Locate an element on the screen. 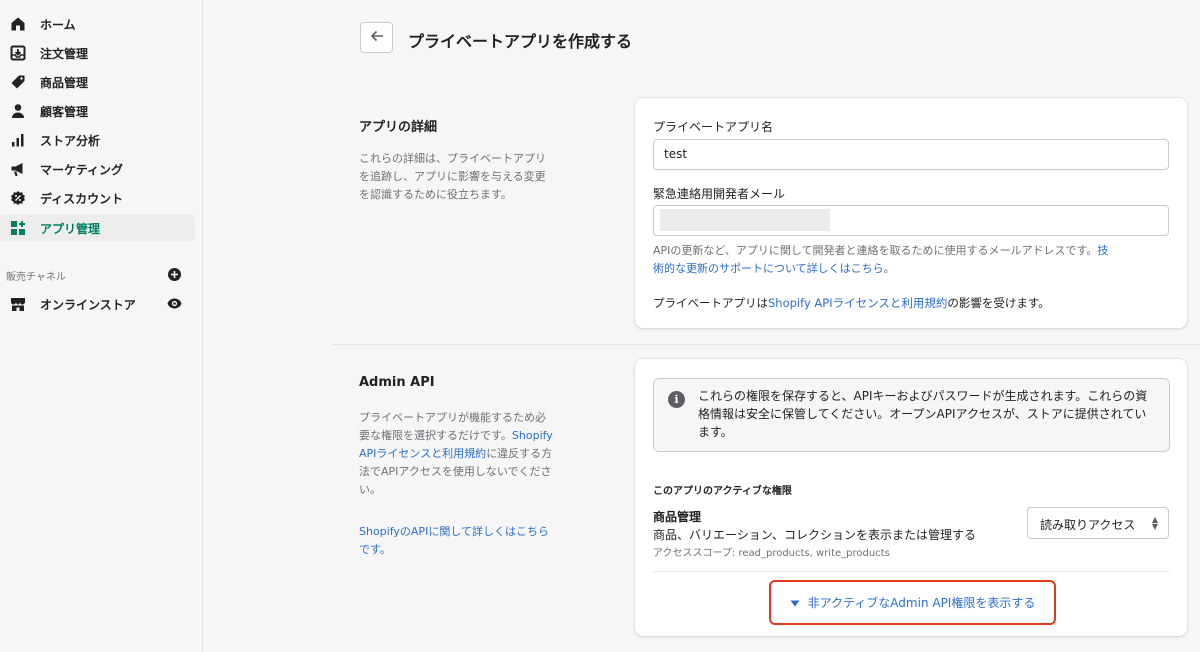 This screenshot has width=1200, height=652. sidebar-item-customers: 顧客管理 is located at coordinates (97, 110).